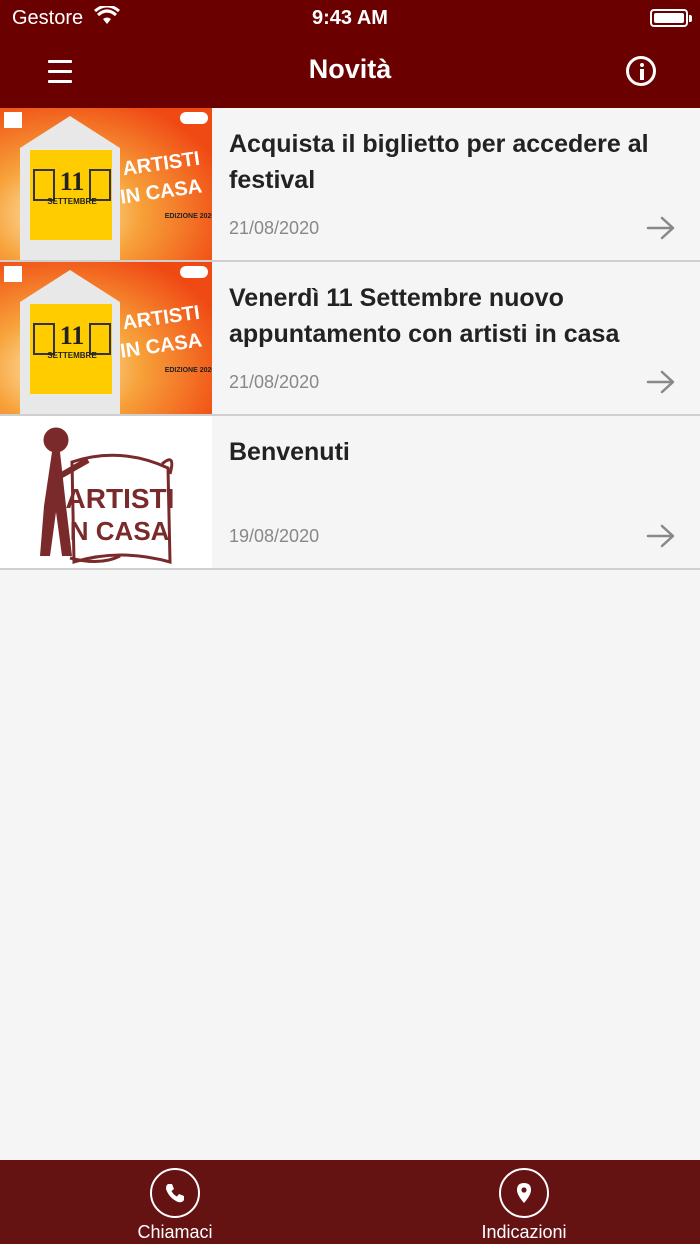  What do you see at coordinates (350, 493) in the screenshot?
I see `news-item: ARTISTI IN CASA Benvenuti 19/08/2020` at bounding box center [350, 493].